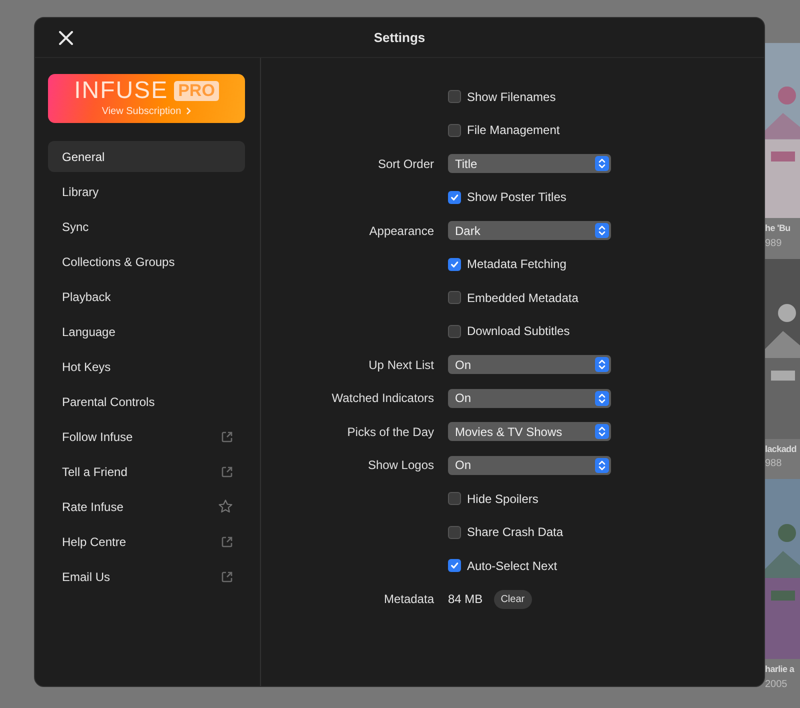 The image size is (800, 708). I want to click on dropdown: Dark, so click(529, 230).